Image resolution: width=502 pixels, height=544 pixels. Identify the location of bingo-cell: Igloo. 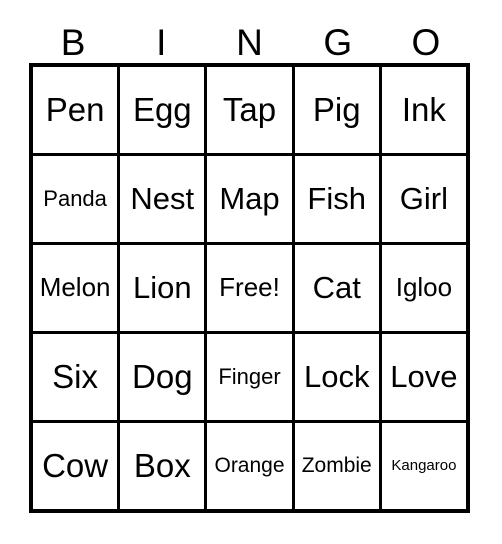
(424, 288).